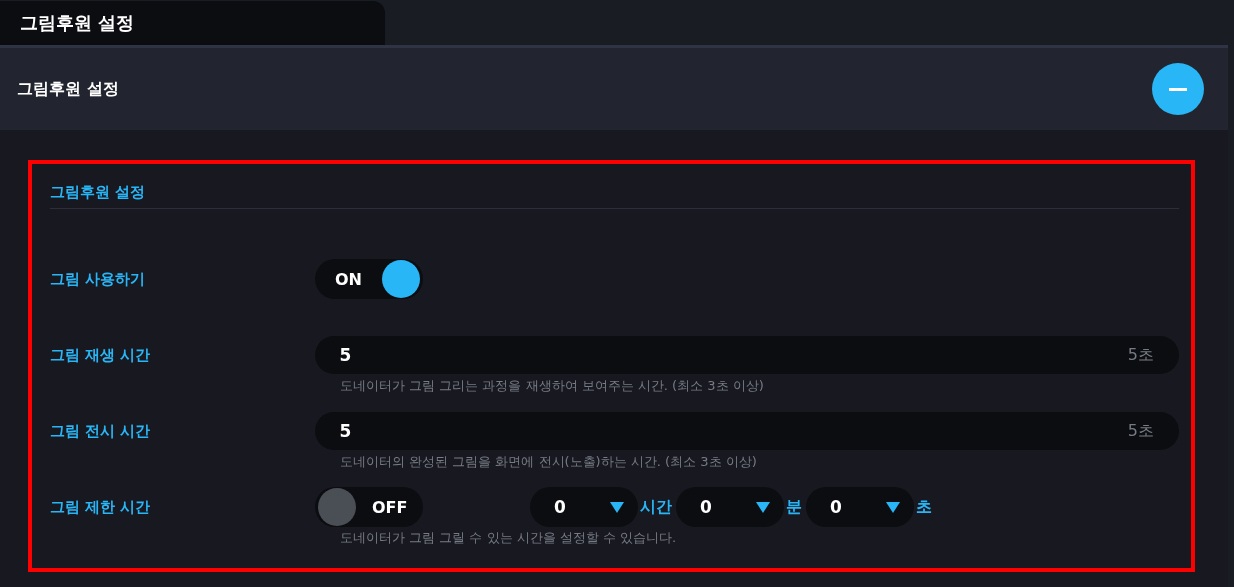  I want to click on unit-label: 시간, so click(656, 507).